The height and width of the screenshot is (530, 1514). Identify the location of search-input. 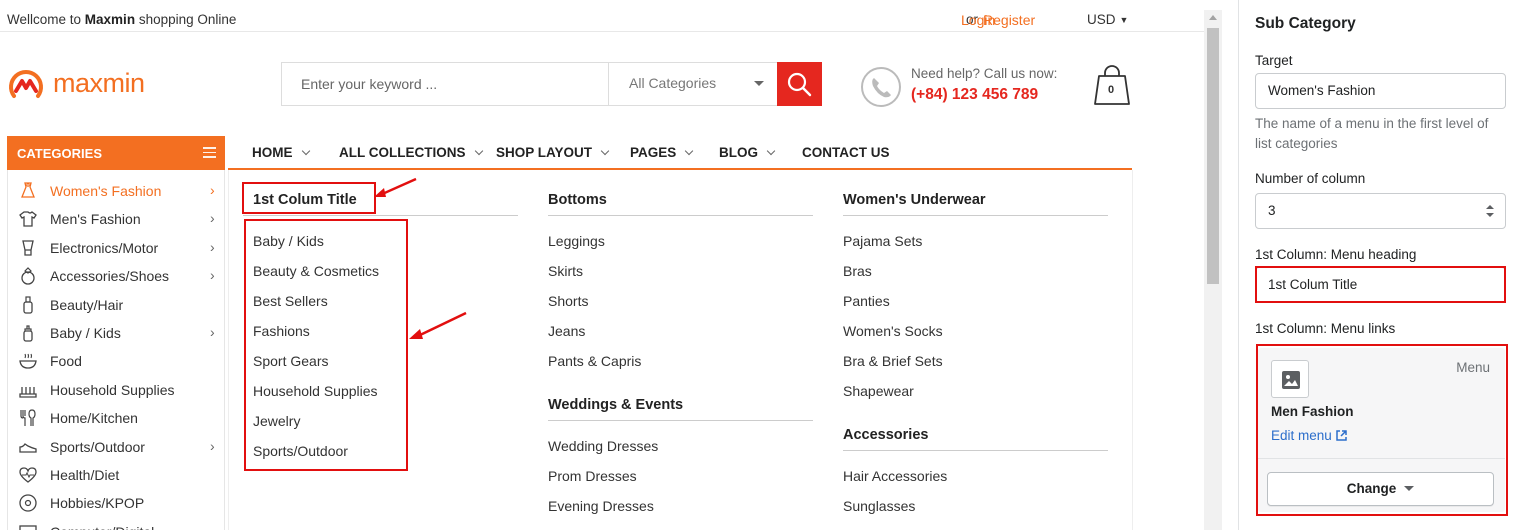
(445, 84).